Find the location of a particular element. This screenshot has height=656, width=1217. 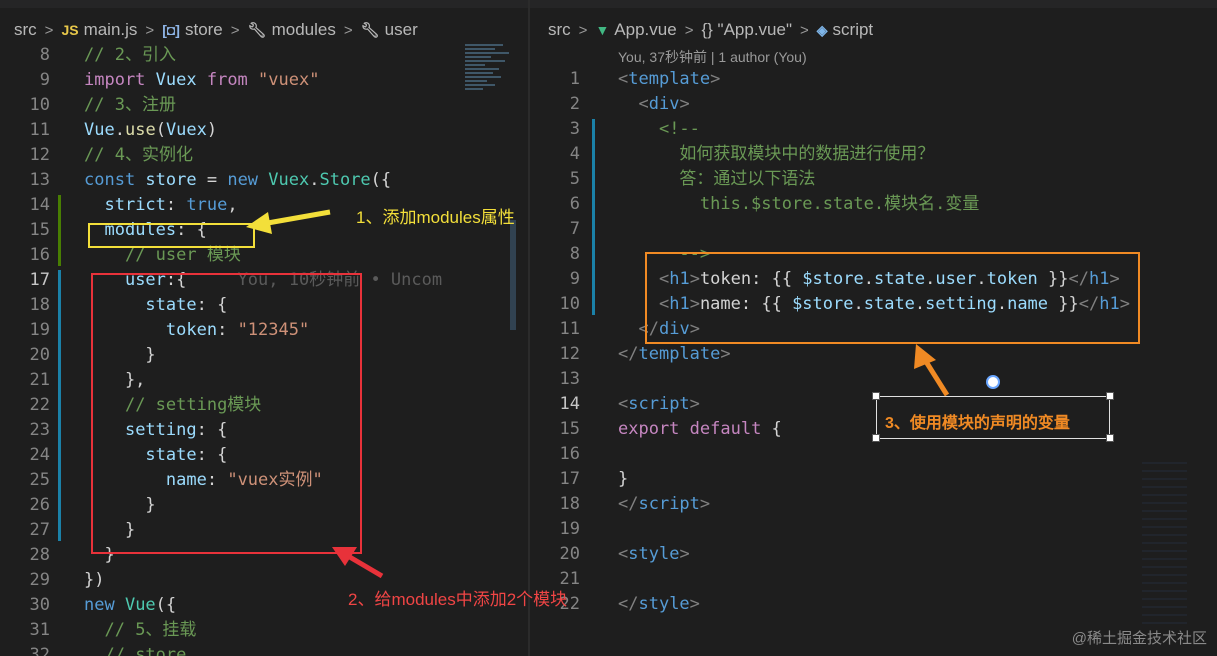

watermark: @稀土掘金技术社区 is located at coordinates (1139, 638).